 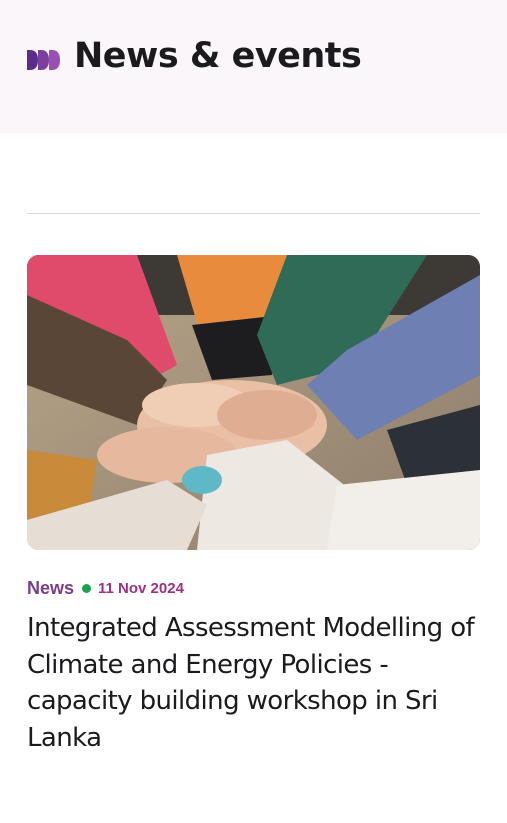 What do you see at coordinates (87, 588) in the screenshot?
I see `status-dot` at bounding box center [87, 588].